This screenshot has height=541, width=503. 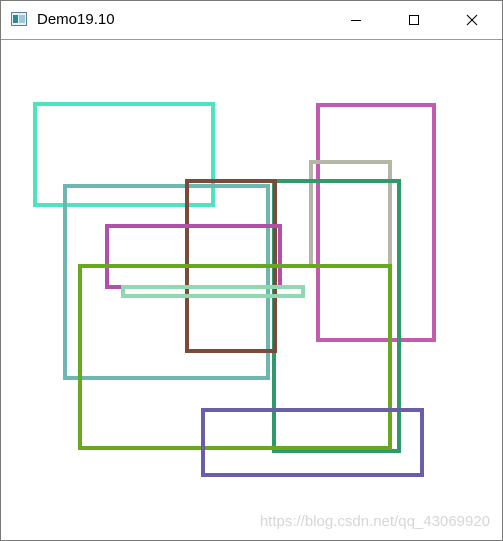 I want to click on maximize-icon, so click(x=414, y=20).